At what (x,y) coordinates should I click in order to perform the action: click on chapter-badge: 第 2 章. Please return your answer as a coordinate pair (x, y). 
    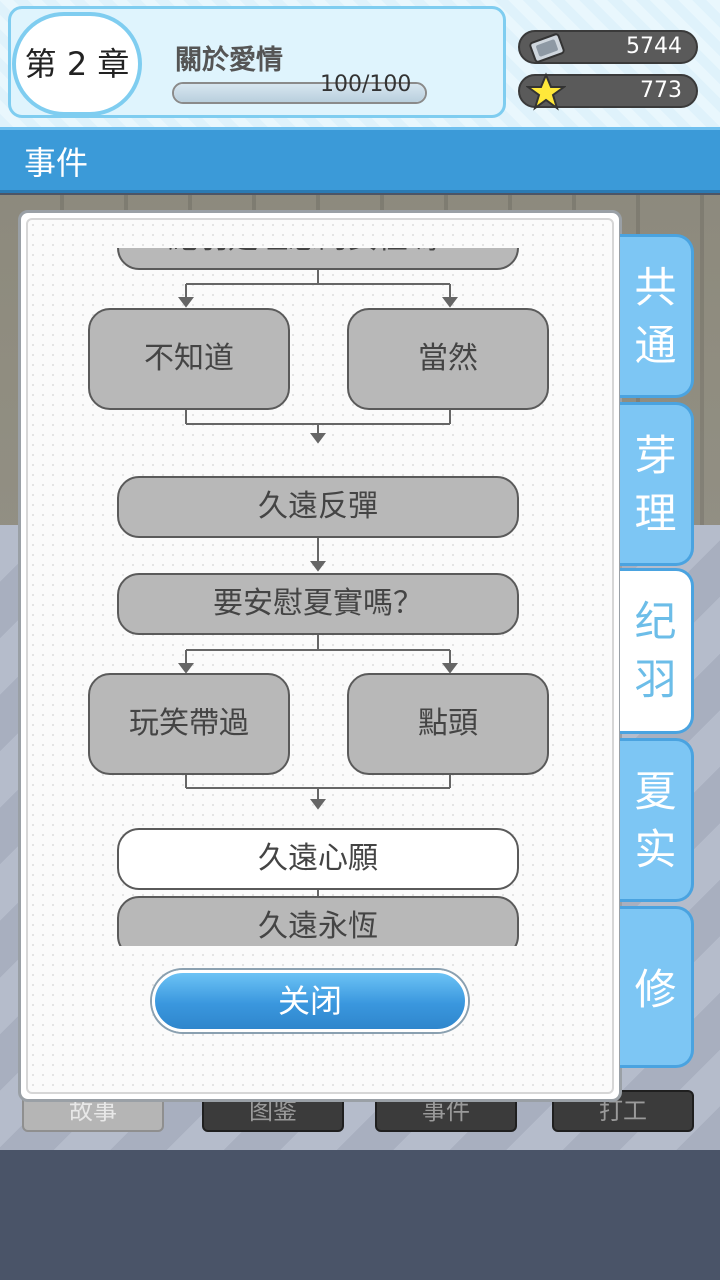
    Looking at the image, I should click on (77, 64).